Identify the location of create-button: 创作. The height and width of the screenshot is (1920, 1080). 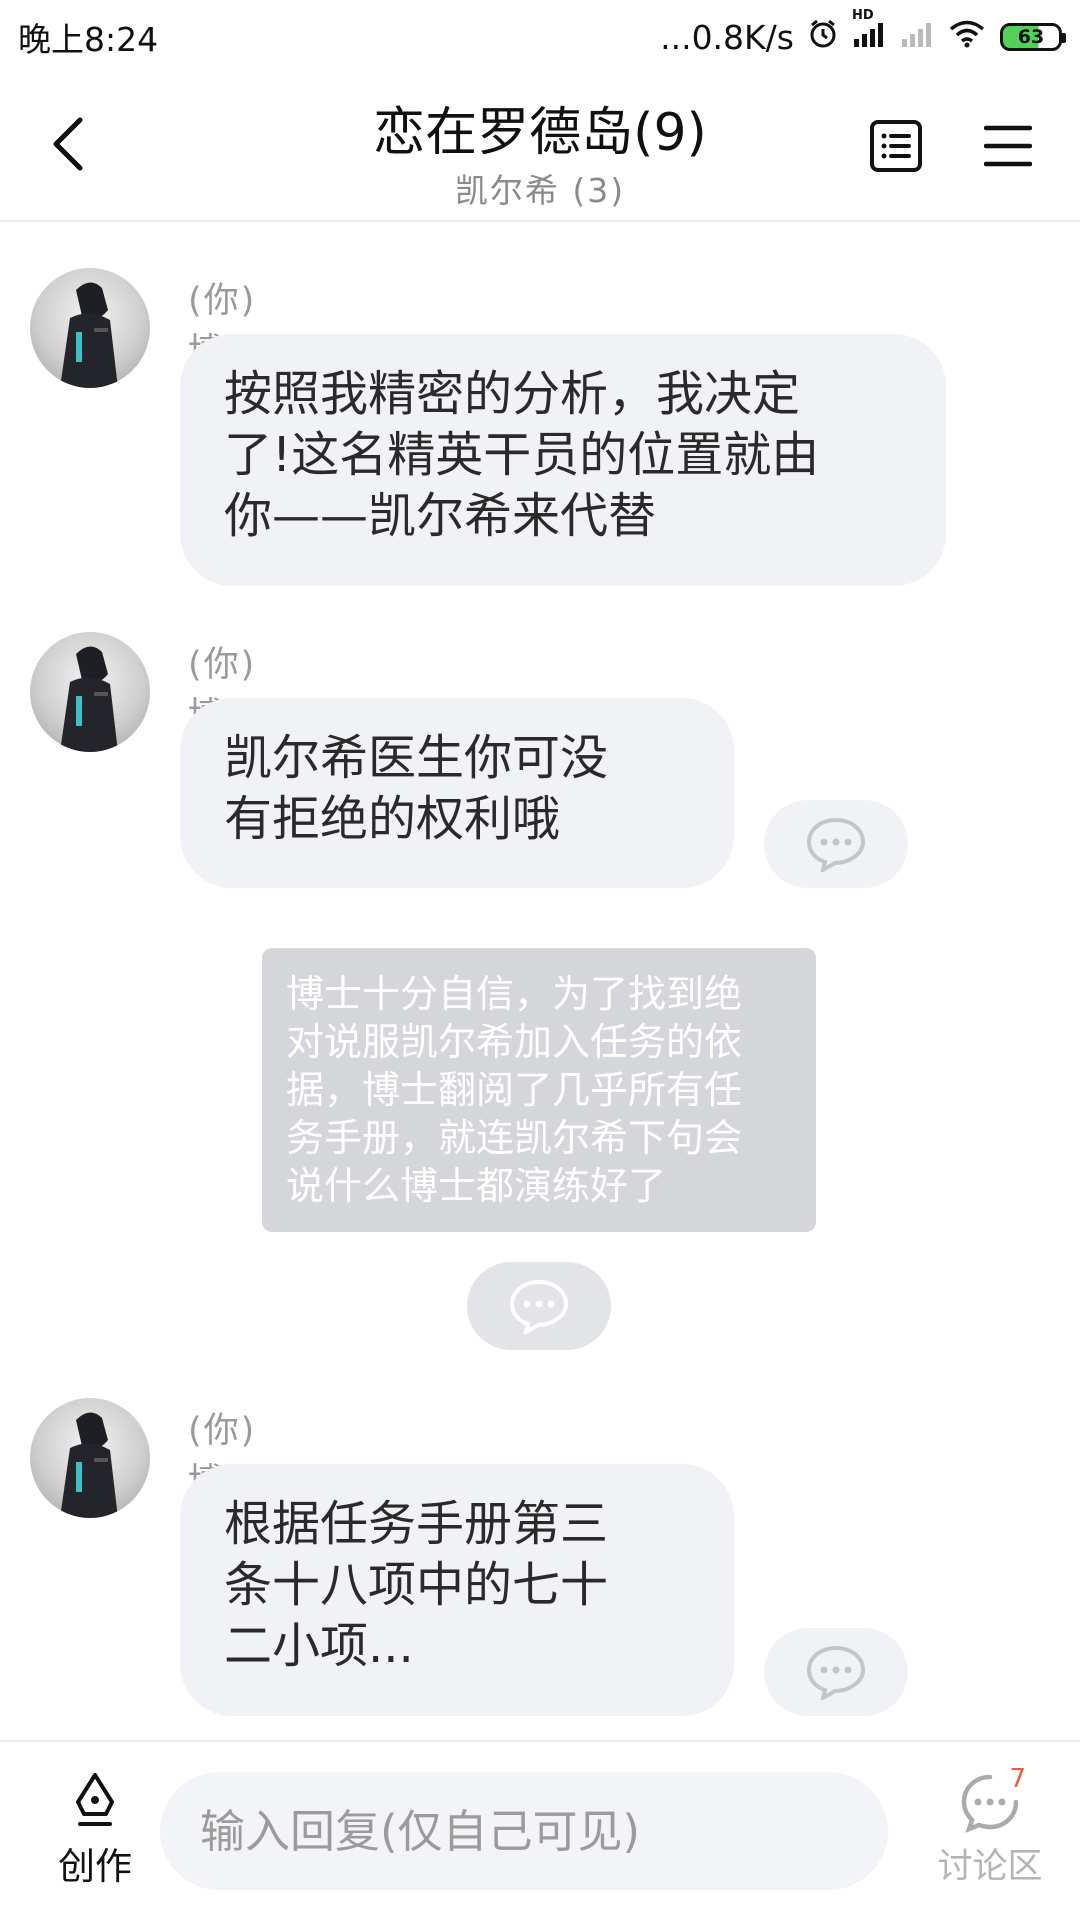
(95, 1831).